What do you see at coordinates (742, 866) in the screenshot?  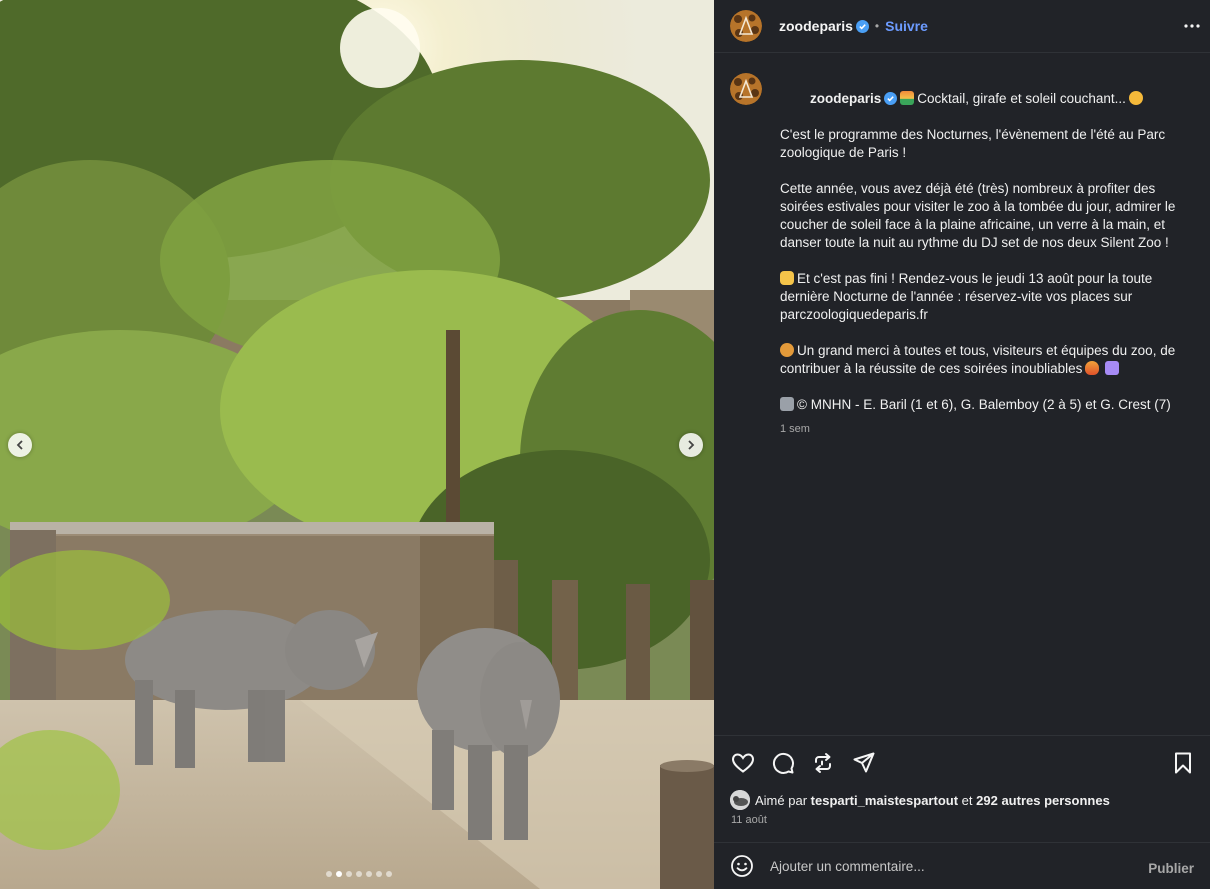 I see `emoji-picker-icon` at bounding box center [742, 866].